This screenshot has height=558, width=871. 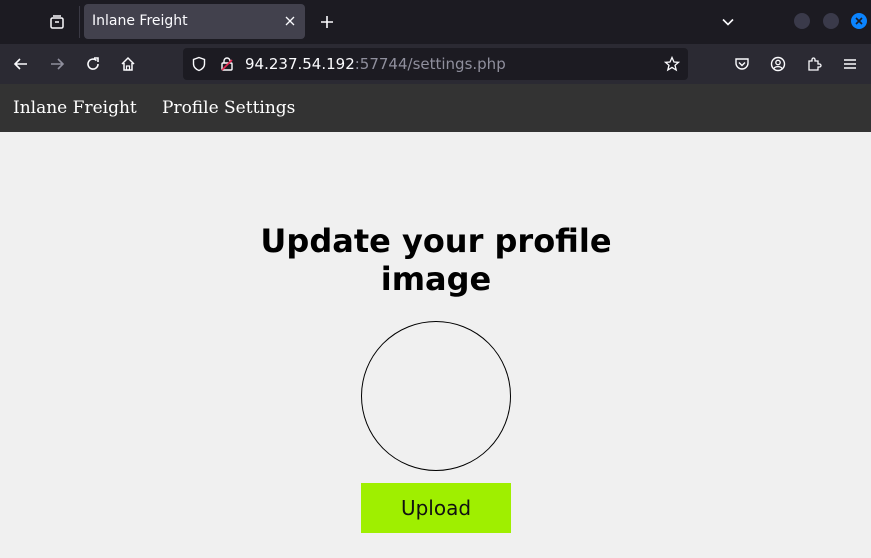 I want to click on list-all-tabs-button, so click(x=728, y=22).